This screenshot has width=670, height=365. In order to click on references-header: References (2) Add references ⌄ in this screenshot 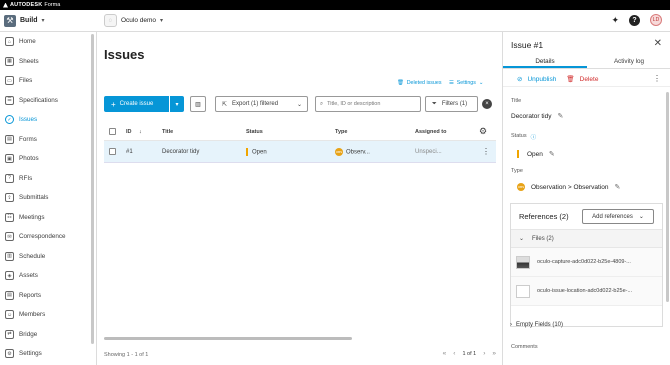, I will do `click(586, 217)`.